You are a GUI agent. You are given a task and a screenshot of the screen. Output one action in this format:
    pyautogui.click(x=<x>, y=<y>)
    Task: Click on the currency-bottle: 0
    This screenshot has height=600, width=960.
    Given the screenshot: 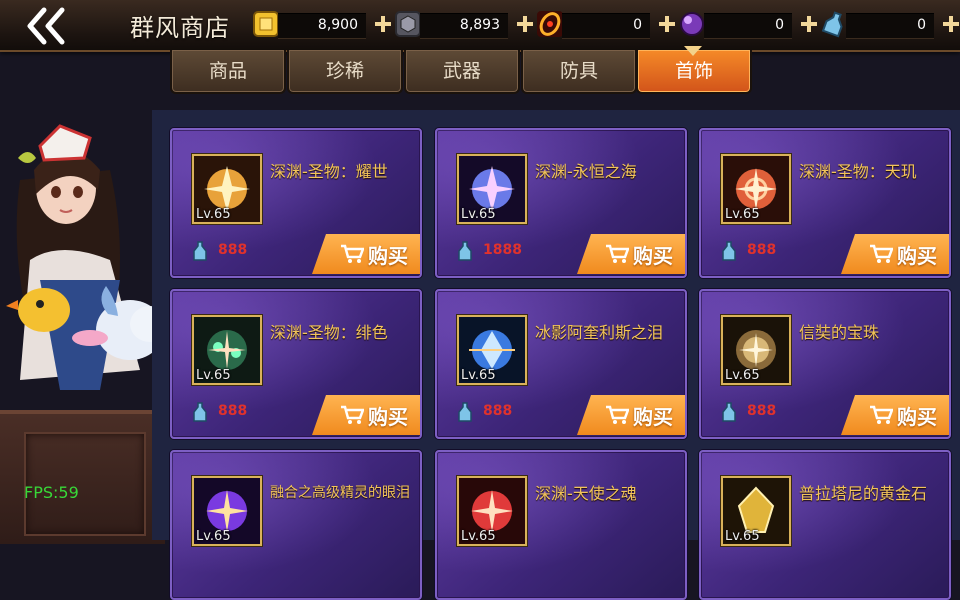 What is the action you would take?
    pyautogui.click(x=889, y=25)
    